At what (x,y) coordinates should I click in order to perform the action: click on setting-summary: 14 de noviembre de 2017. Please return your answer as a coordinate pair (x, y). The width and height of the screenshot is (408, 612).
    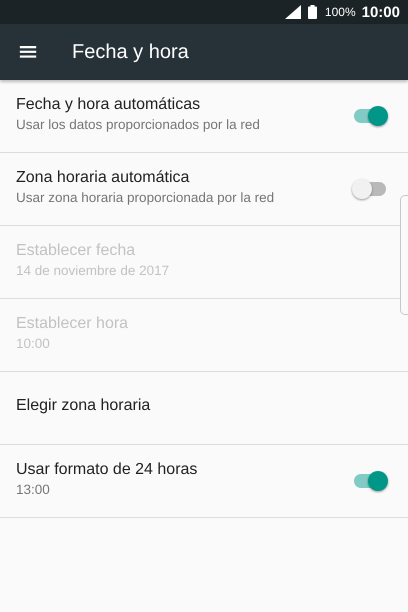
    Looking at the image, I should click on (93, 270).